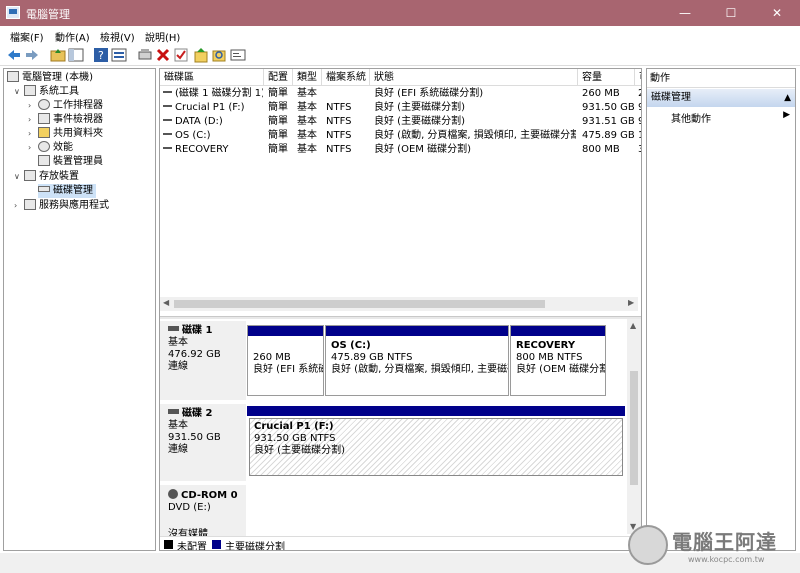 The height and width of the screenshot is (573, 800). What do you see at coordinates (420, 369) in the screenshot?
I see `partition-status: 良好 (啟動, 分頁檔案, 損毀傾印, 主要磁碟` at bounding box center [420, 369].